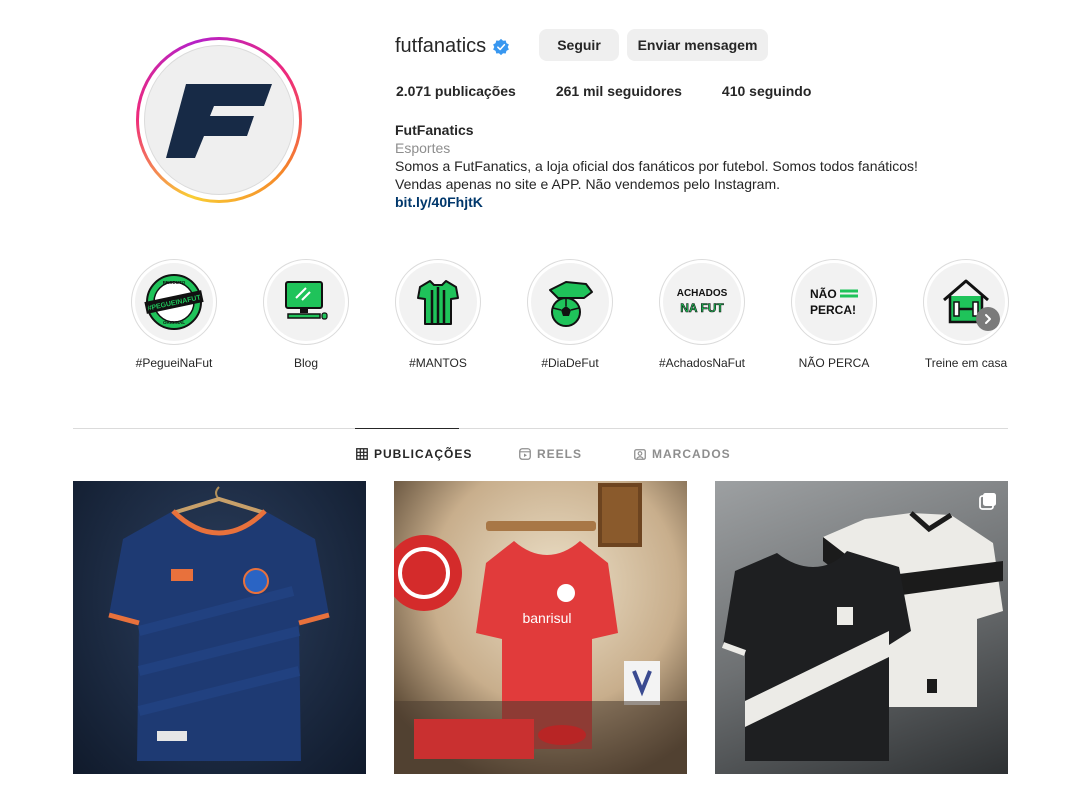 The width and height of the screenshot is (1089, 793). What do you see at coordinates (546, 618) in the screenshot?
I see `post-sponsor-text: banrisul` at bounding box center [546, 618].